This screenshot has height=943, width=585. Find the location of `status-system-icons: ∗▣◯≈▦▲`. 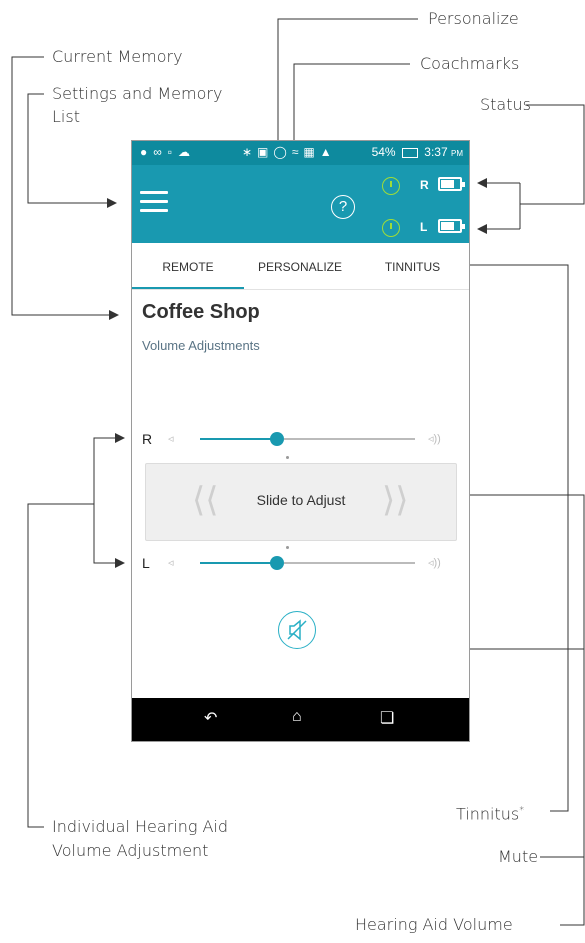

status-system-icons: ∗▣◯≈▦▲ is located at coordinates (289, 152).